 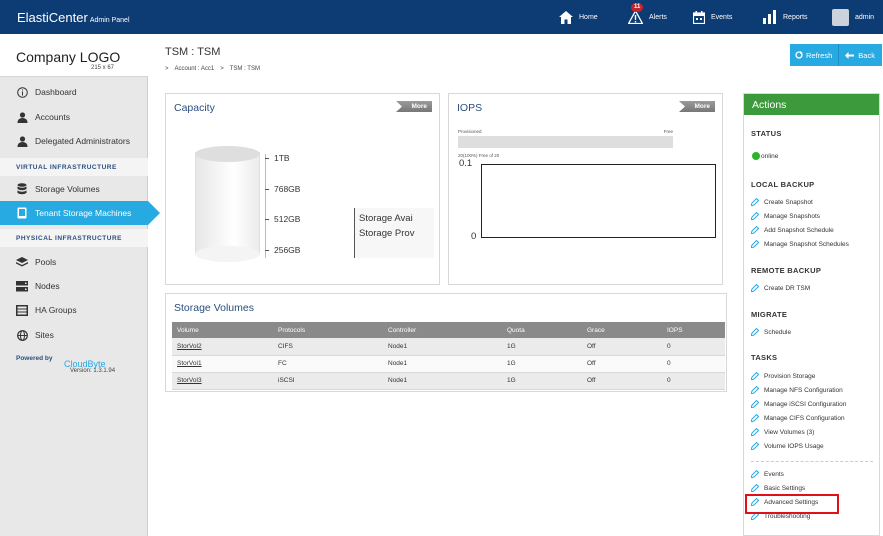 What do you see at coordinates (856, 55) in the screenshot?
I see `back-button: Back` at bounding box center [856, 55].